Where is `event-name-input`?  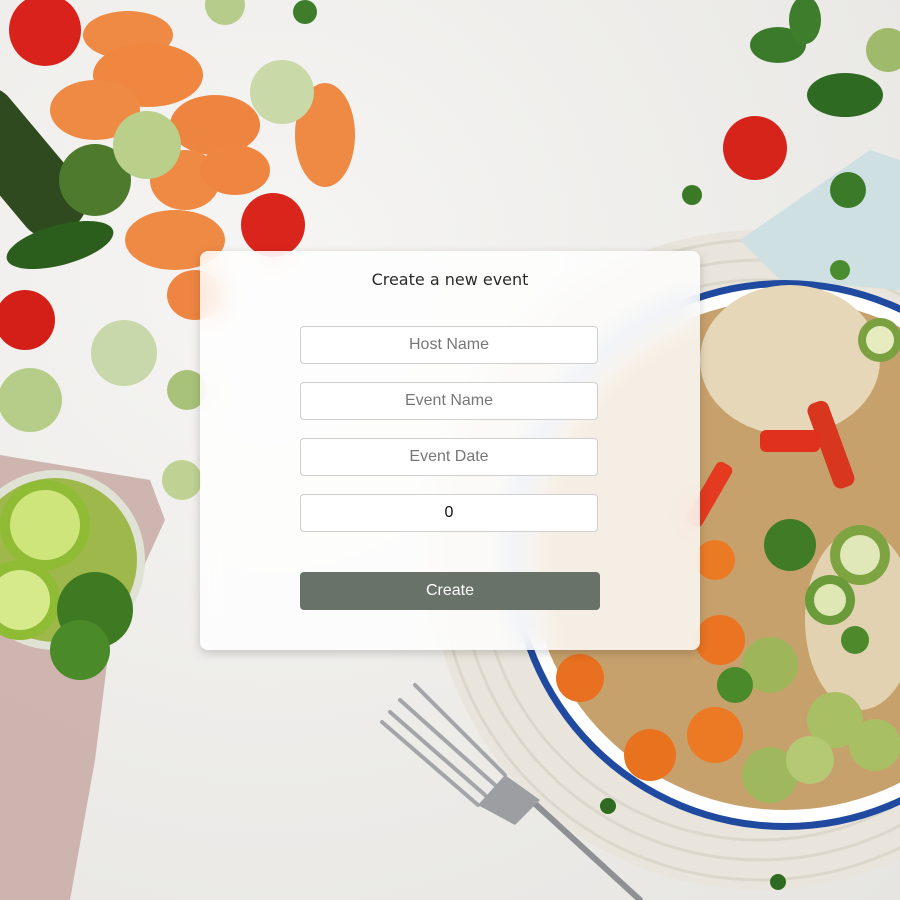
event-name-input is located at coordinates (449, 401).